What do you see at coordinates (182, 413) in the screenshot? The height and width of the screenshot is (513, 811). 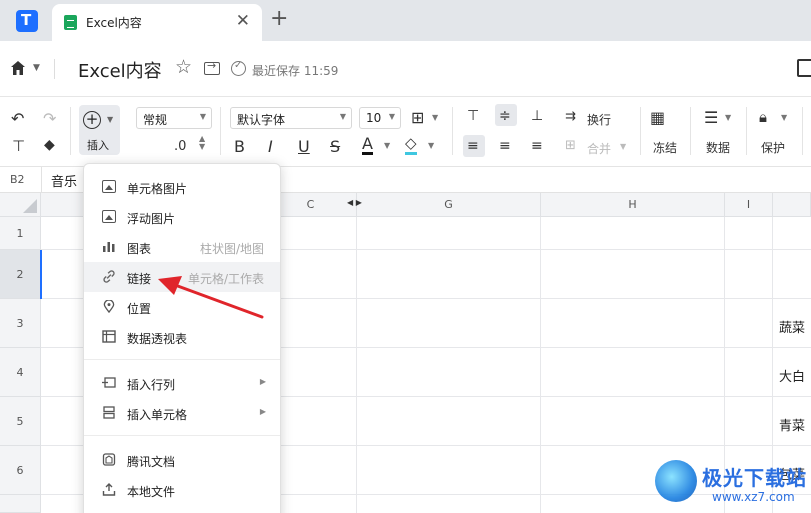 I see `menu-item-insert-cells: 插入单元格 ▶` at bounding box center [182, 413].